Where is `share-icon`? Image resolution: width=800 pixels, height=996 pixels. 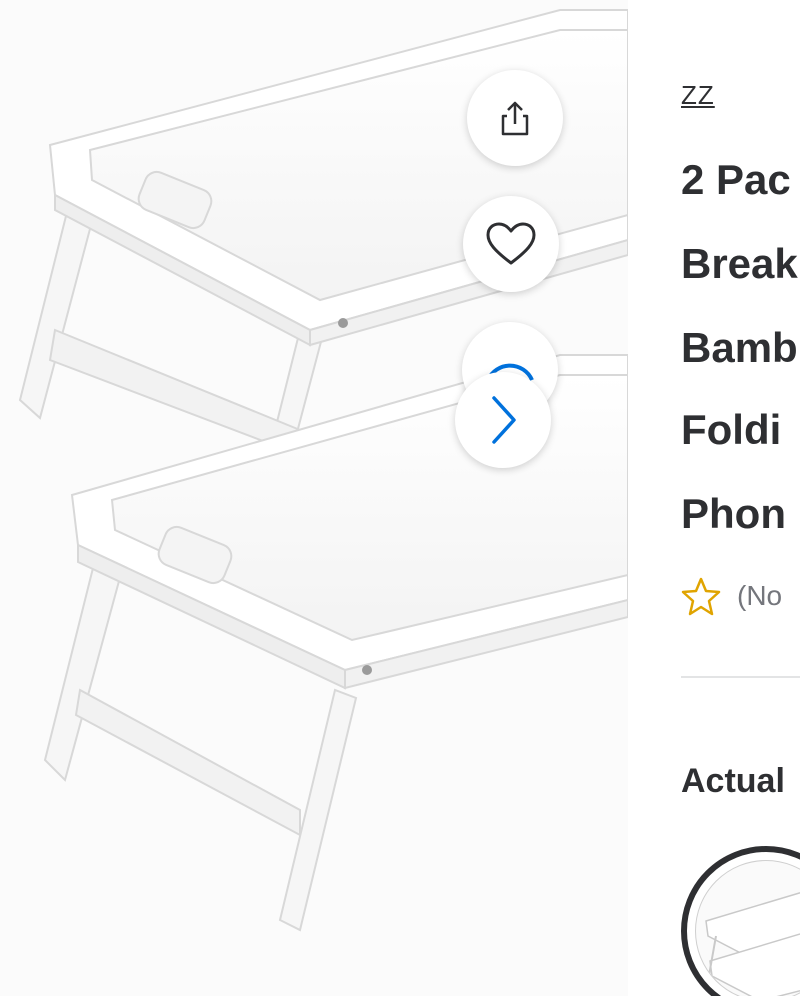
share-icon is located at coordinates (515, 118).